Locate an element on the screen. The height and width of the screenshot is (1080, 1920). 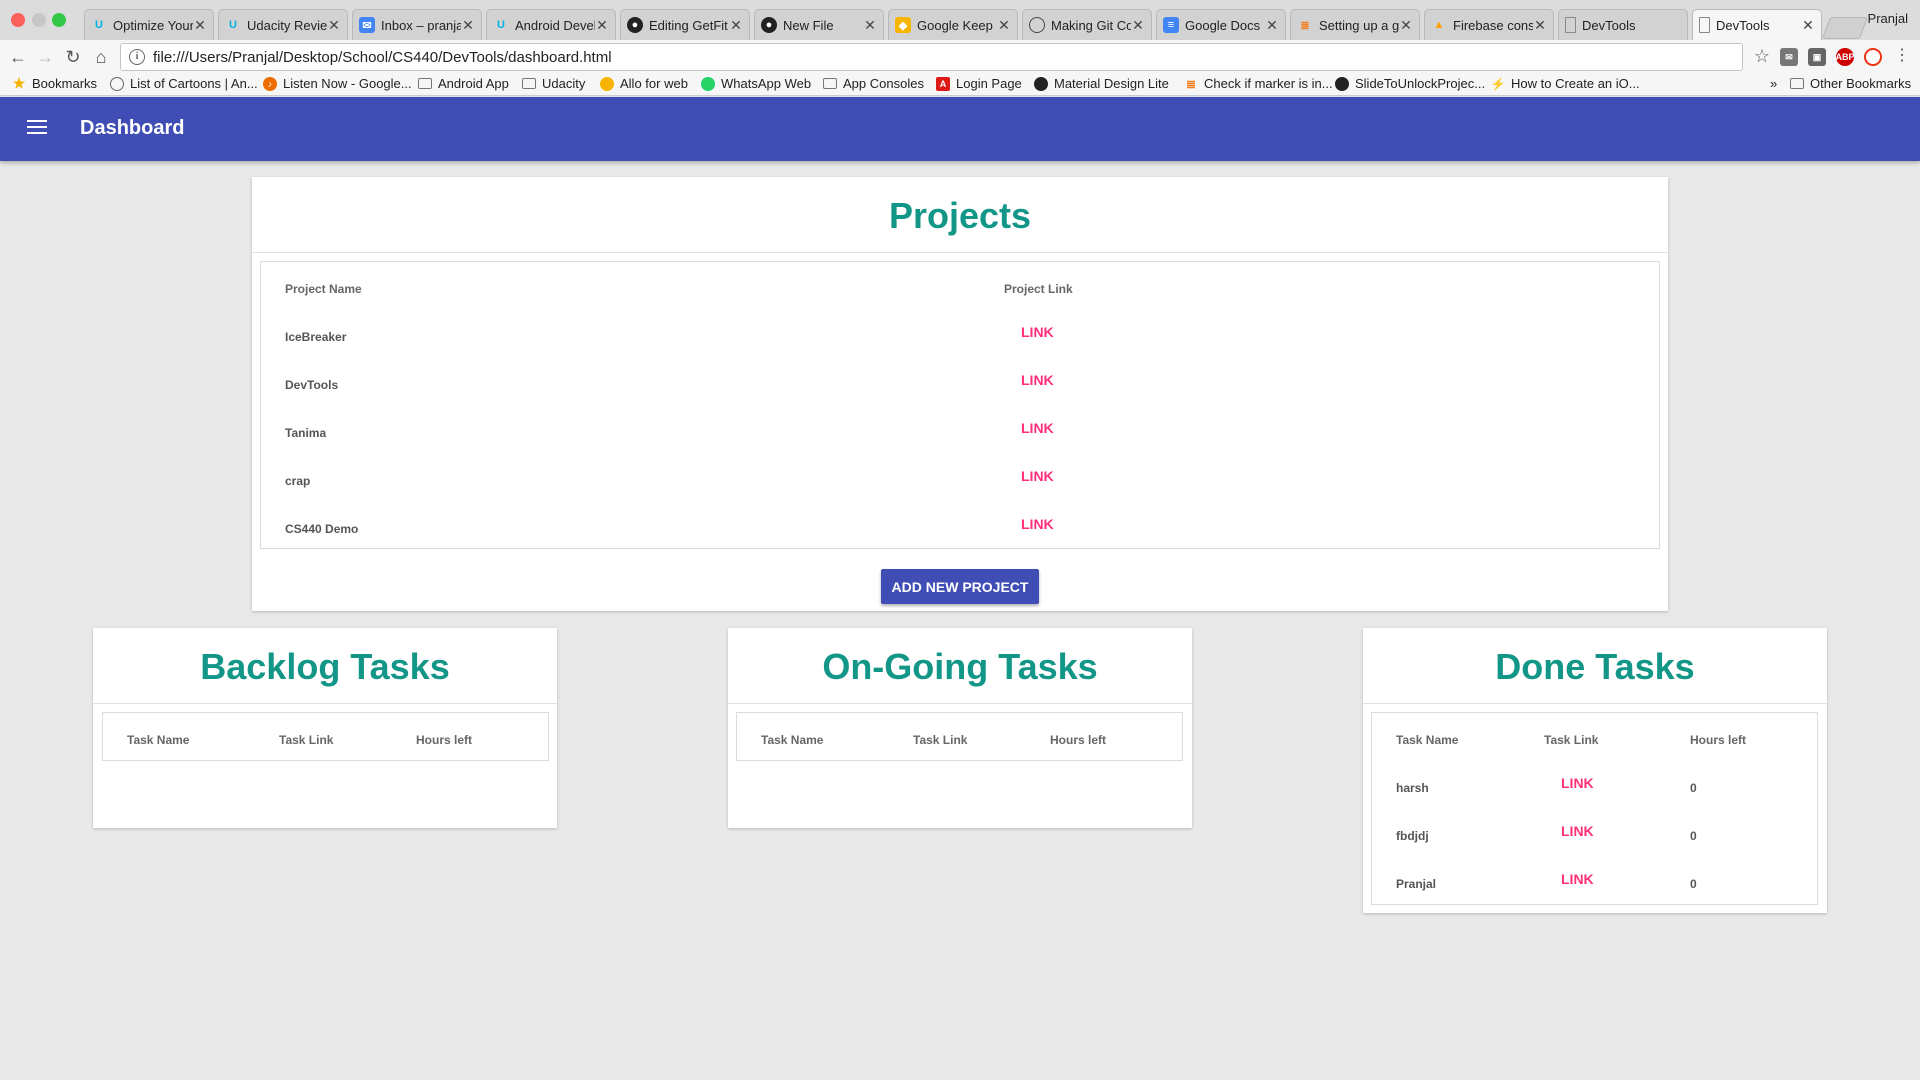
add-new-project-button: ADD NEW PROJECT is located at coordinates (960, 586).